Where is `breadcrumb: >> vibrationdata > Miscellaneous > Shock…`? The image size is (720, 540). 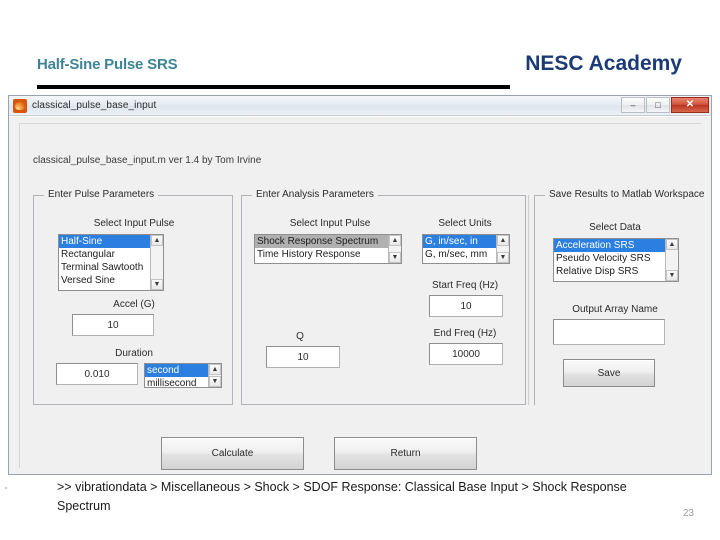 breadcrumb: >> vibrationdata > Miscellaneous > Shock… is located at coordinates (342, 496).